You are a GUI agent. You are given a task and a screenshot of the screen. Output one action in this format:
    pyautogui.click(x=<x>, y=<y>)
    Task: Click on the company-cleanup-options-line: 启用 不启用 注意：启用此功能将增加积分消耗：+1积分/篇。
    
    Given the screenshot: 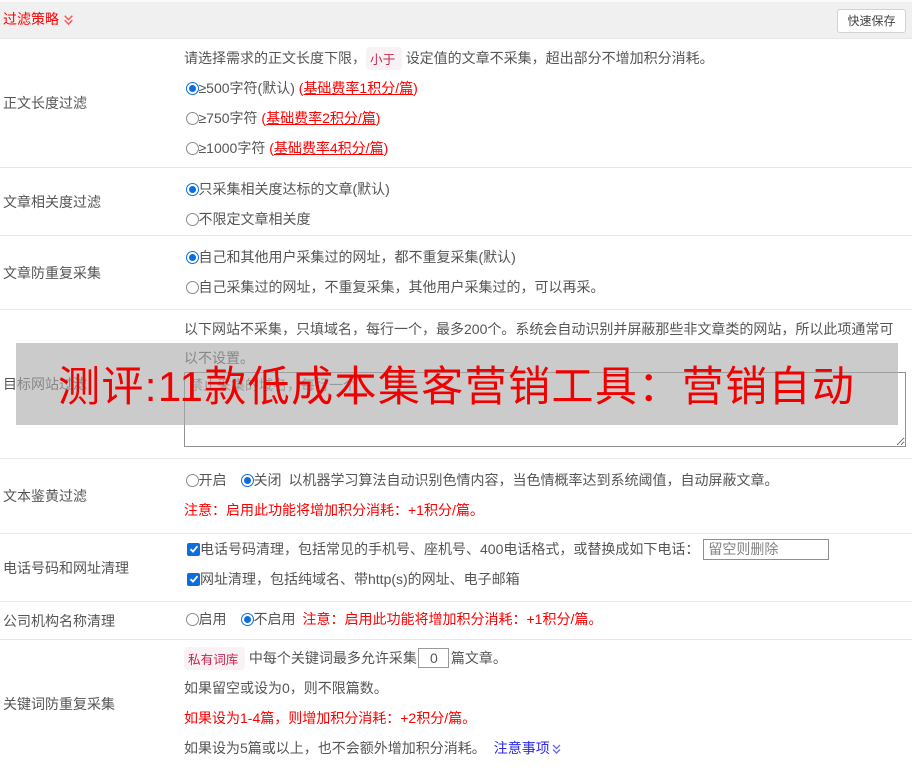 What is the action you would take?
    pyautogui.click(x=548, y=619)
    